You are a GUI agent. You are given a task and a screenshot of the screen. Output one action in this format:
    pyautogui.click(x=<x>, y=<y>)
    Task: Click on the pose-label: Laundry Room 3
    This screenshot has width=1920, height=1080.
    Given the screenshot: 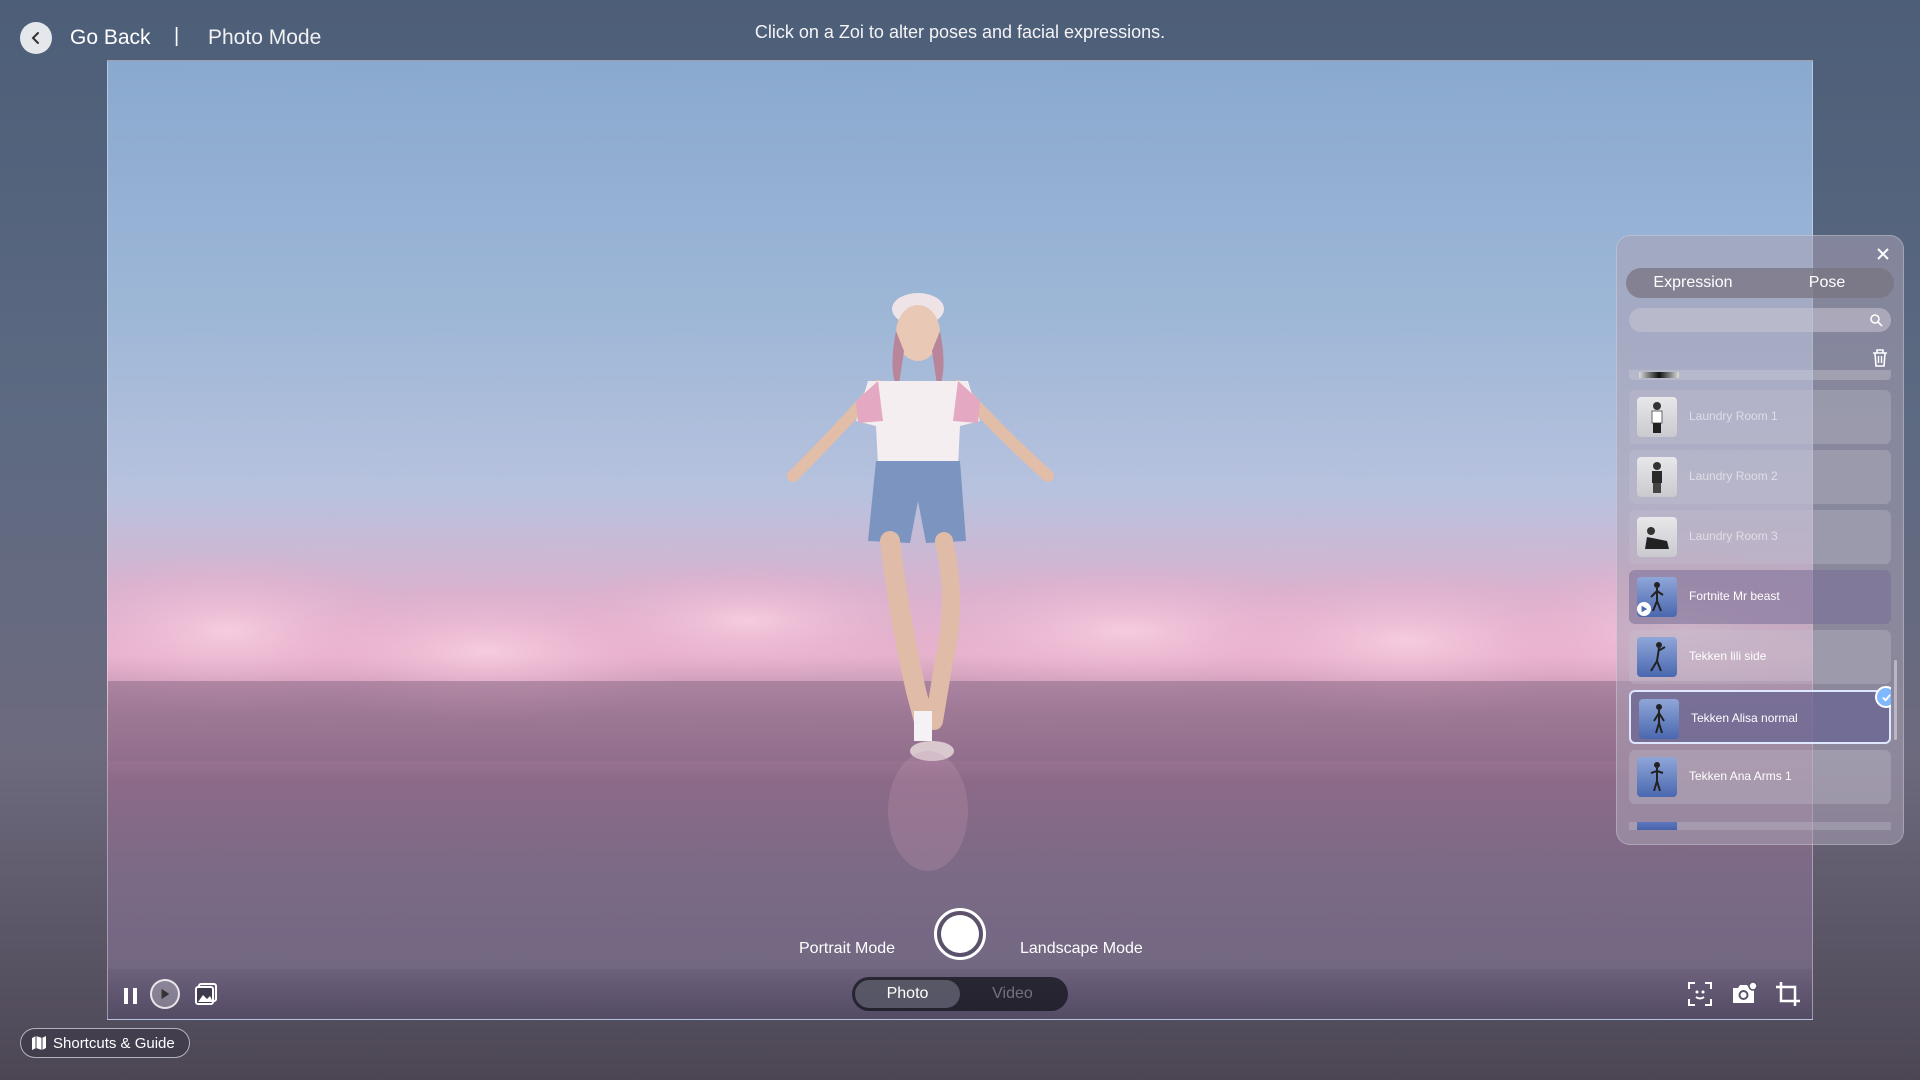 What is the action you would take?
    pyautogui.click(x=1733, y=536)
    